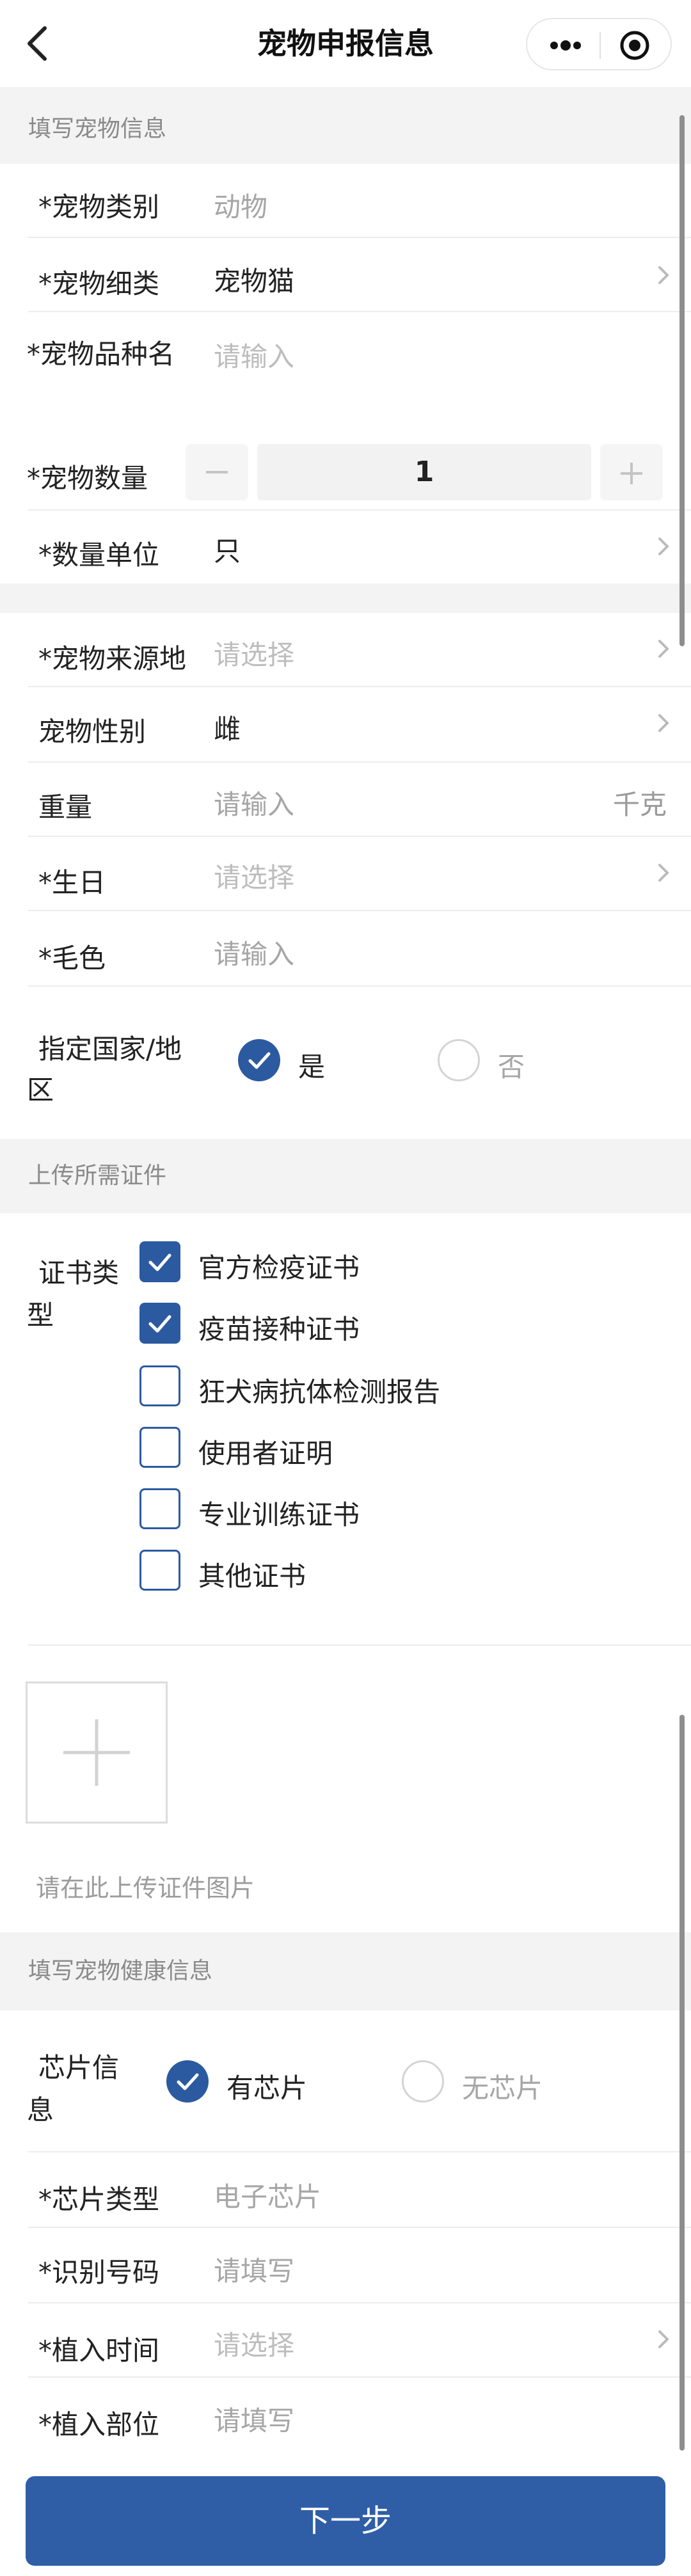 The height and width of the screenshot is (2576, 691). Describe the element at coordinates (345, 725) in the screenshot. I see `row-pet-gender: 宠物性别 雌` at that location.